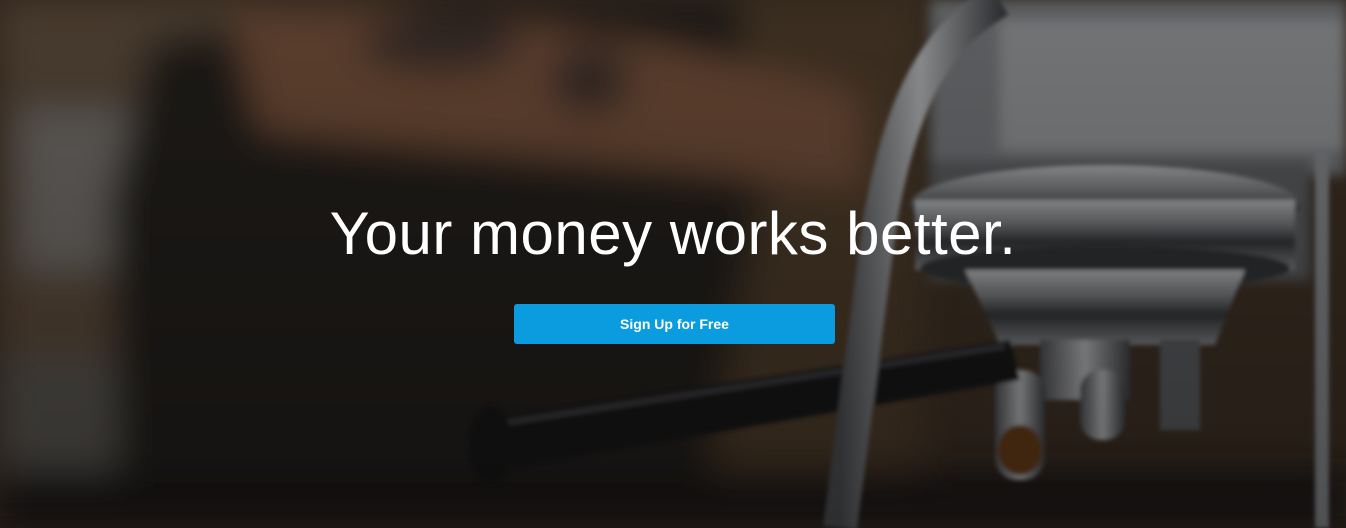 The image size is (1346, 528). I want to click on hero-headline: Your money works better., so click(673, 233).